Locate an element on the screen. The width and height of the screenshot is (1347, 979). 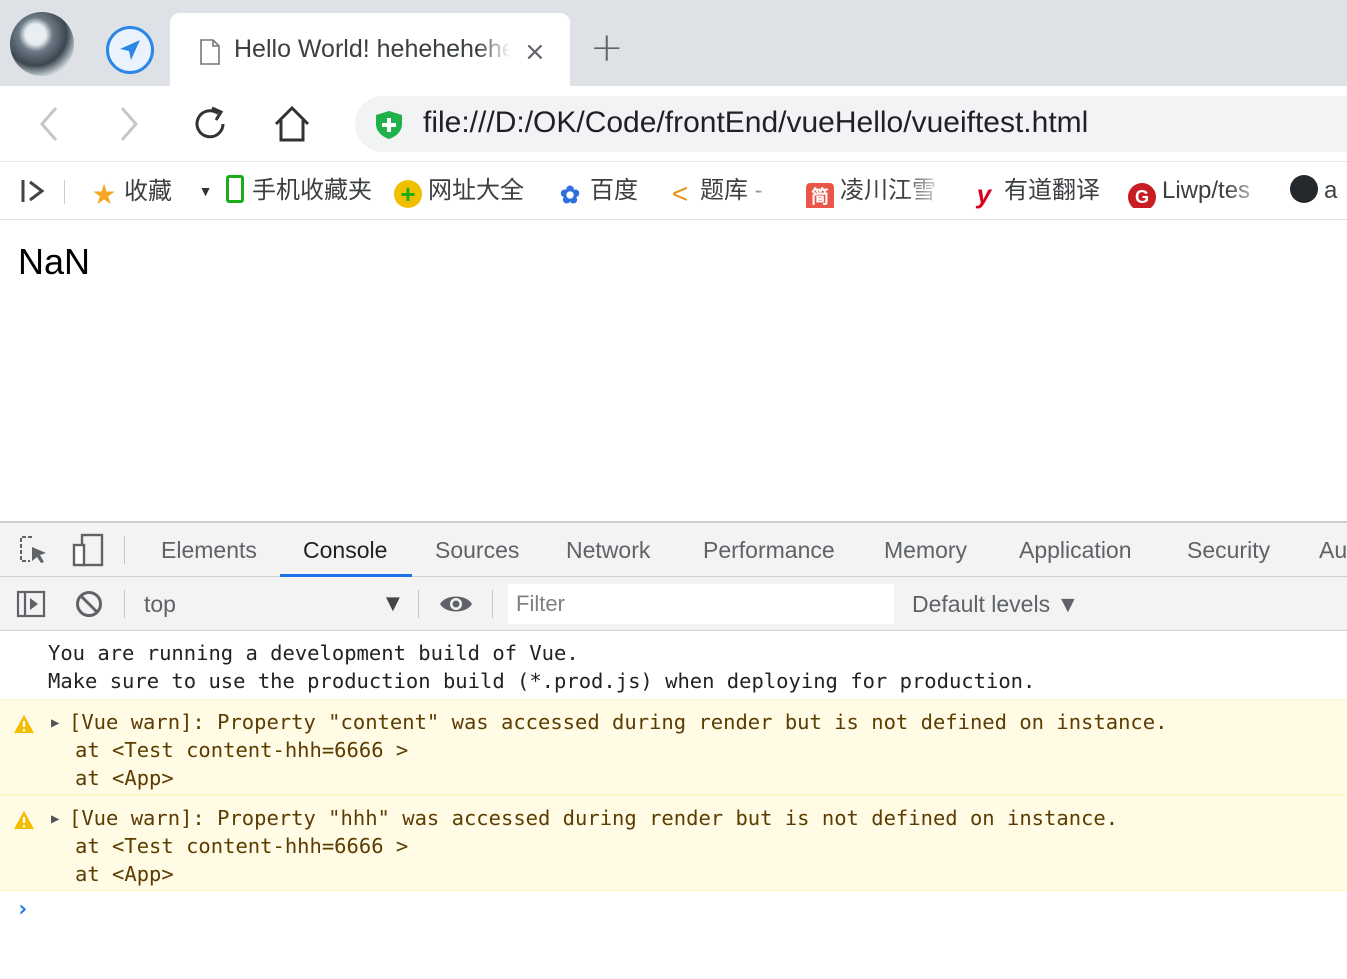
tab-memory: Memory is located at coordinates (925, 550).